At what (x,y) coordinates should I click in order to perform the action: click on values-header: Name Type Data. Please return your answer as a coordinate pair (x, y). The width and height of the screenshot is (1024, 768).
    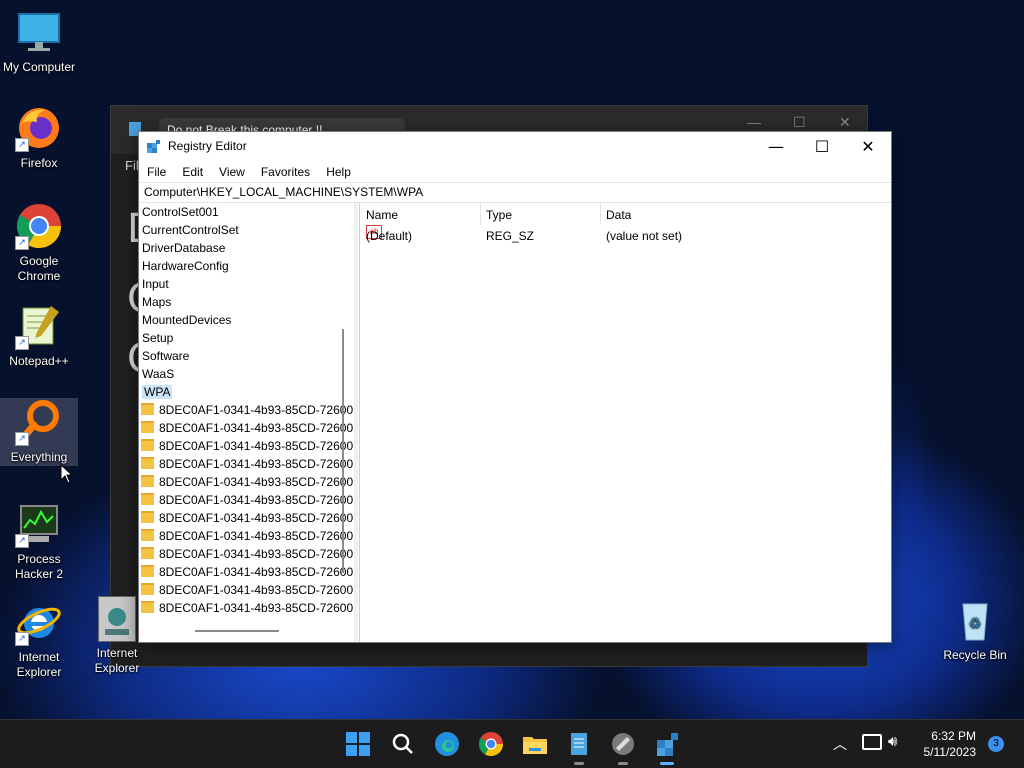
    Looking at the image, I should click on (625, 214).